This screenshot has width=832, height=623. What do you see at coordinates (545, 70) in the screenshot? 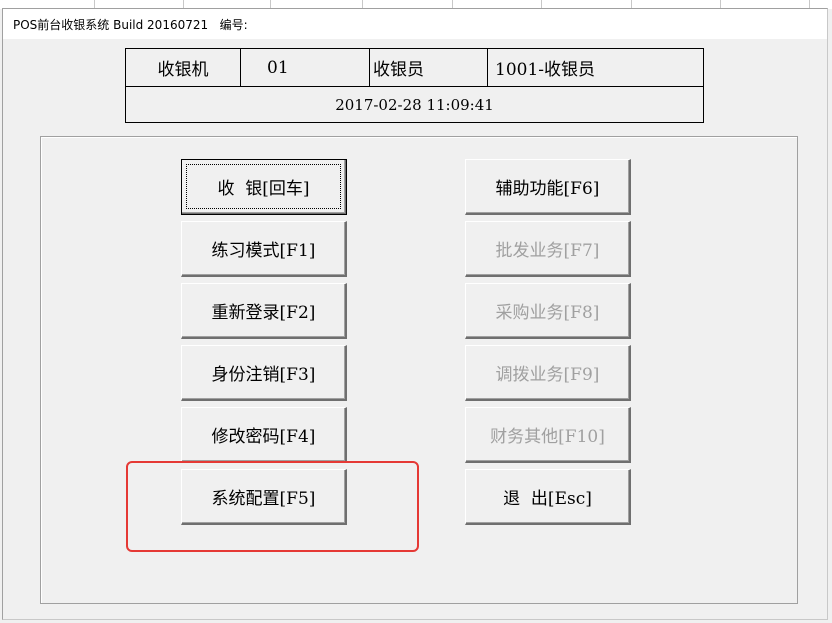
I see `cashier-value: 1001-收银员` at bounding box center [545, 70].